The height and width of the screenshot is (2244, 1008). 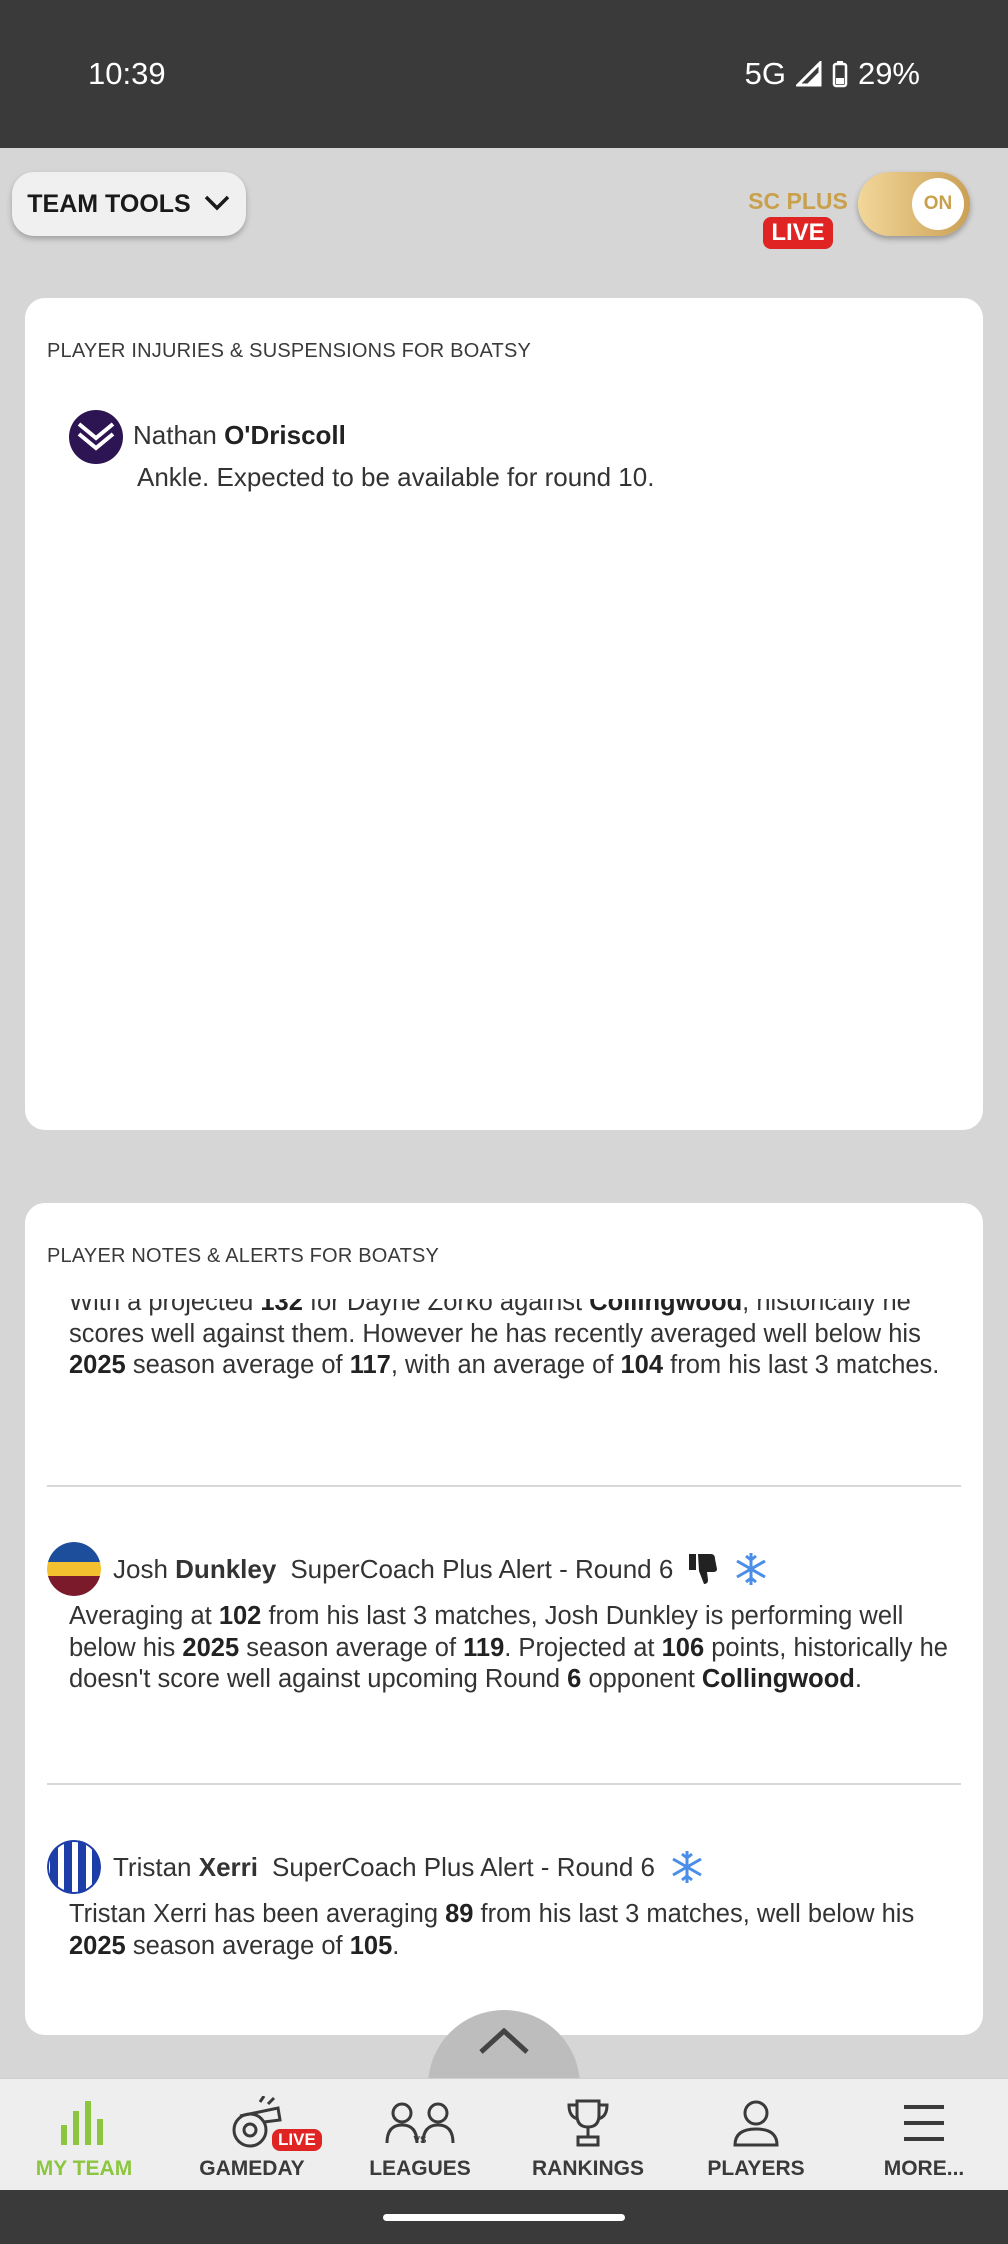 I want to click on nav-label: MY TEAM, so click(x=84, y=2168).